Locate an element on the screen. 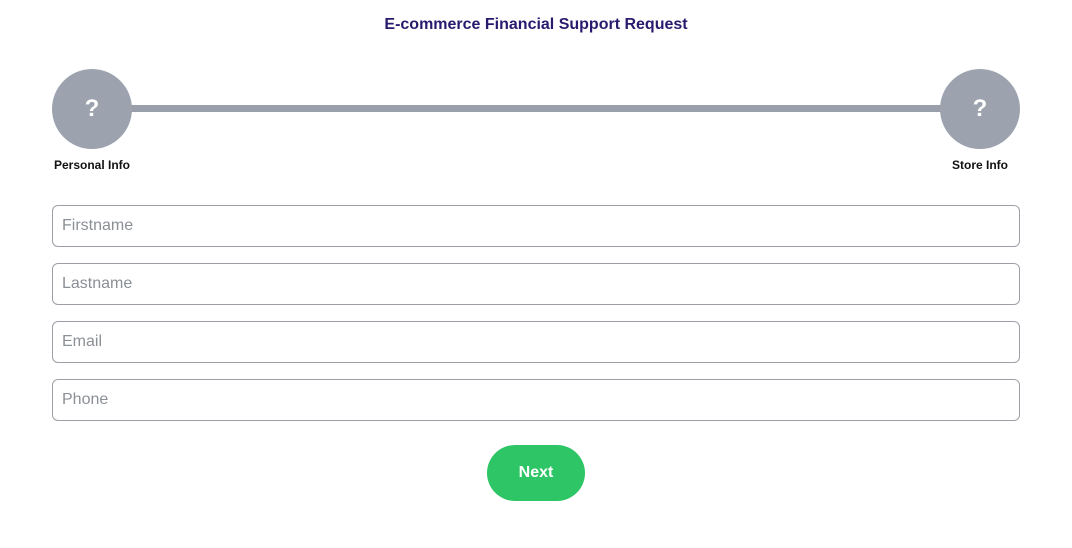 Image resolution: width=1072 pixels, height=548 pixels. phone-input is located at coordinates (536, 400).